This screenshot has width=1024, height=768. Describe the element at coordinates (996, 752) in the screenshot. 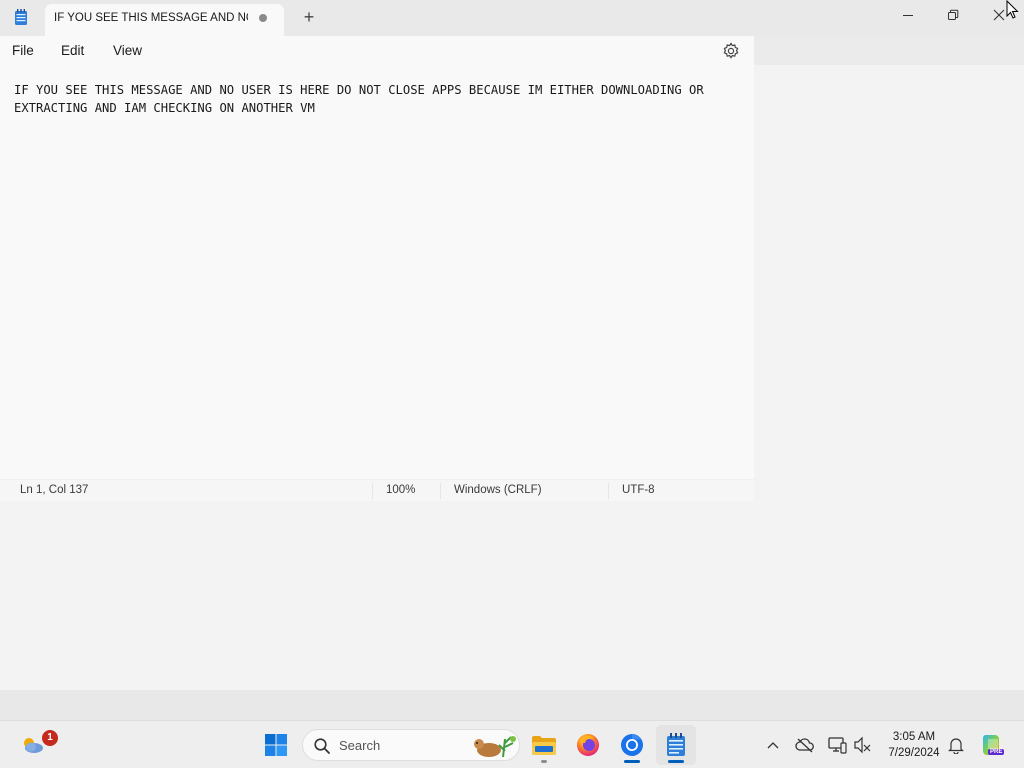

I see `preview-tag: PRE` at that location.